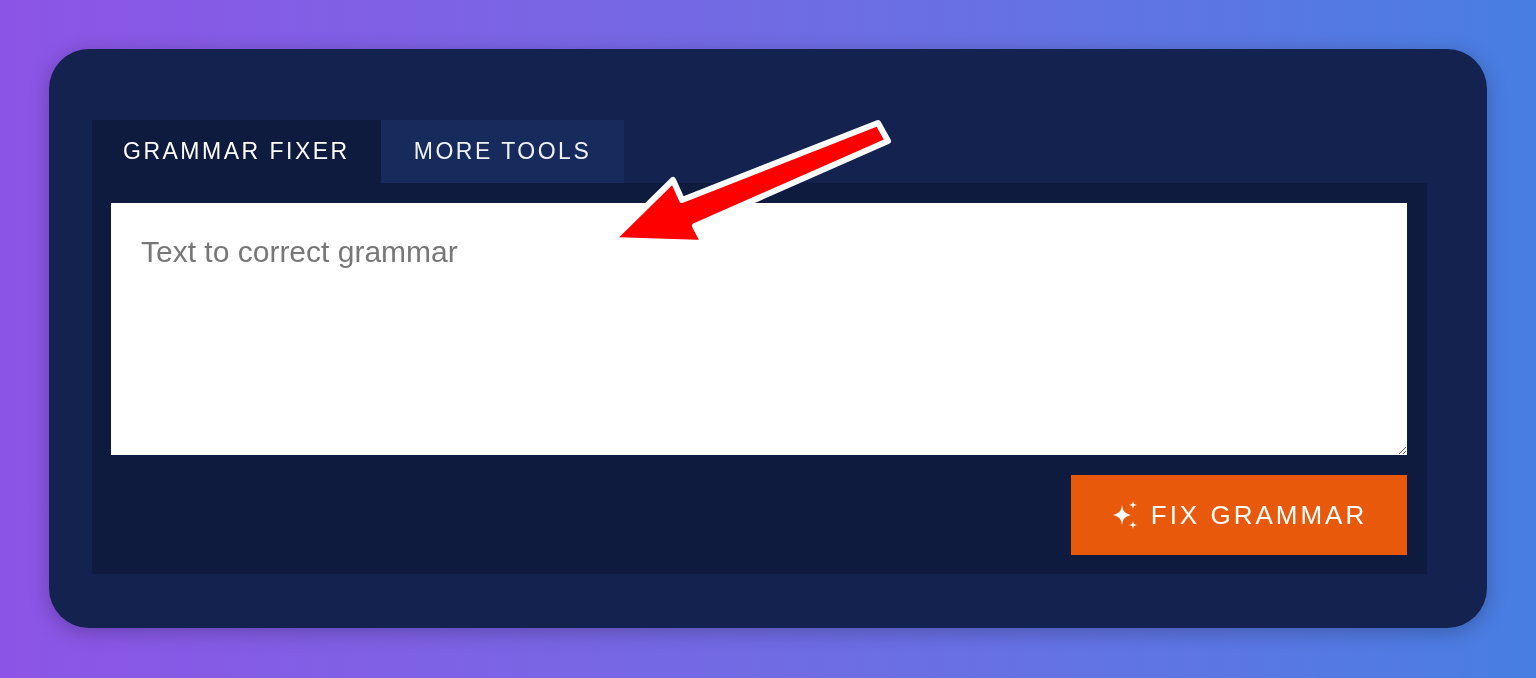 The image size is (1536, 678). What do you see at coordinates (502, 151) in the screenshot?
I see `tab: MORE TOOLS` at bounding box center [502, 151].